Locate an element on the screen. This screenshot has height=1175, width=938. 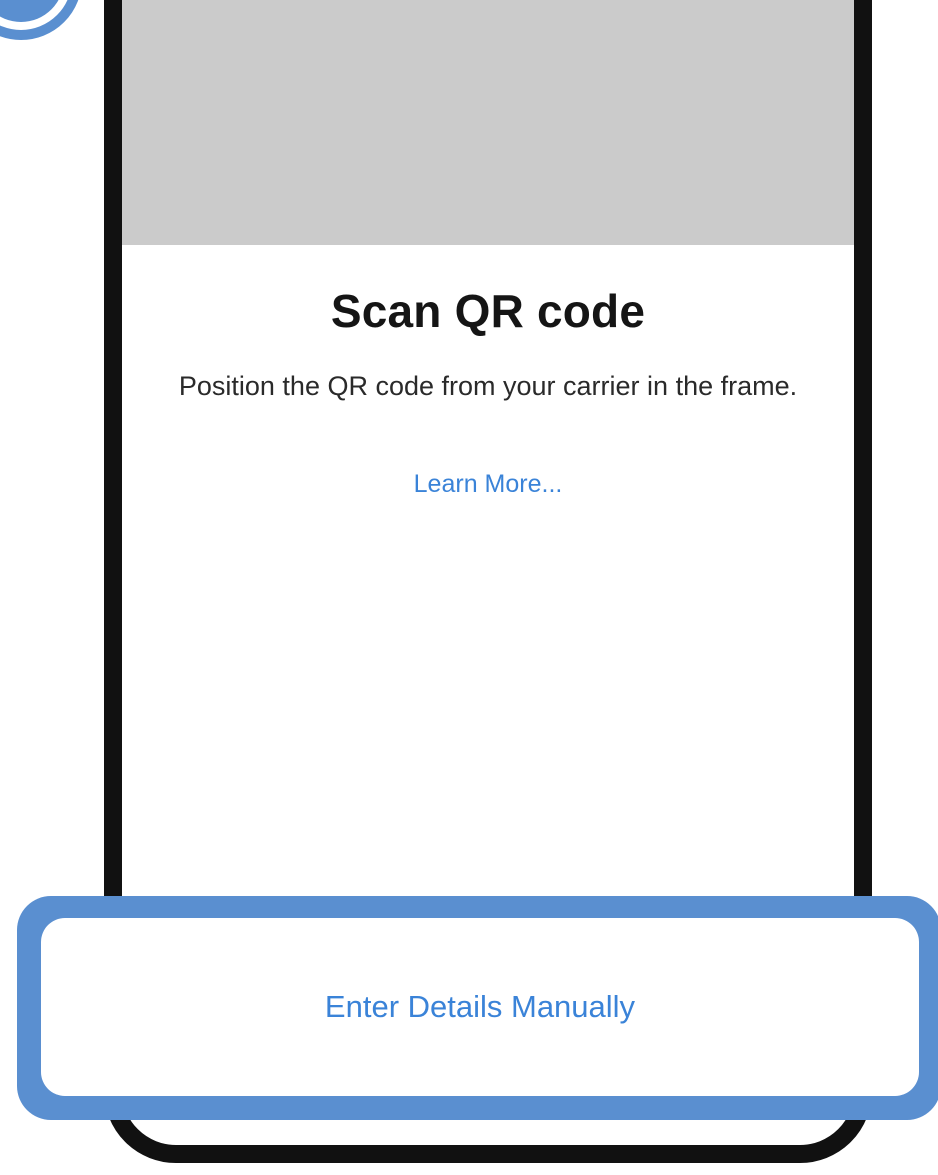
page-title: Scan QR code is located at coordinates (488, 311).